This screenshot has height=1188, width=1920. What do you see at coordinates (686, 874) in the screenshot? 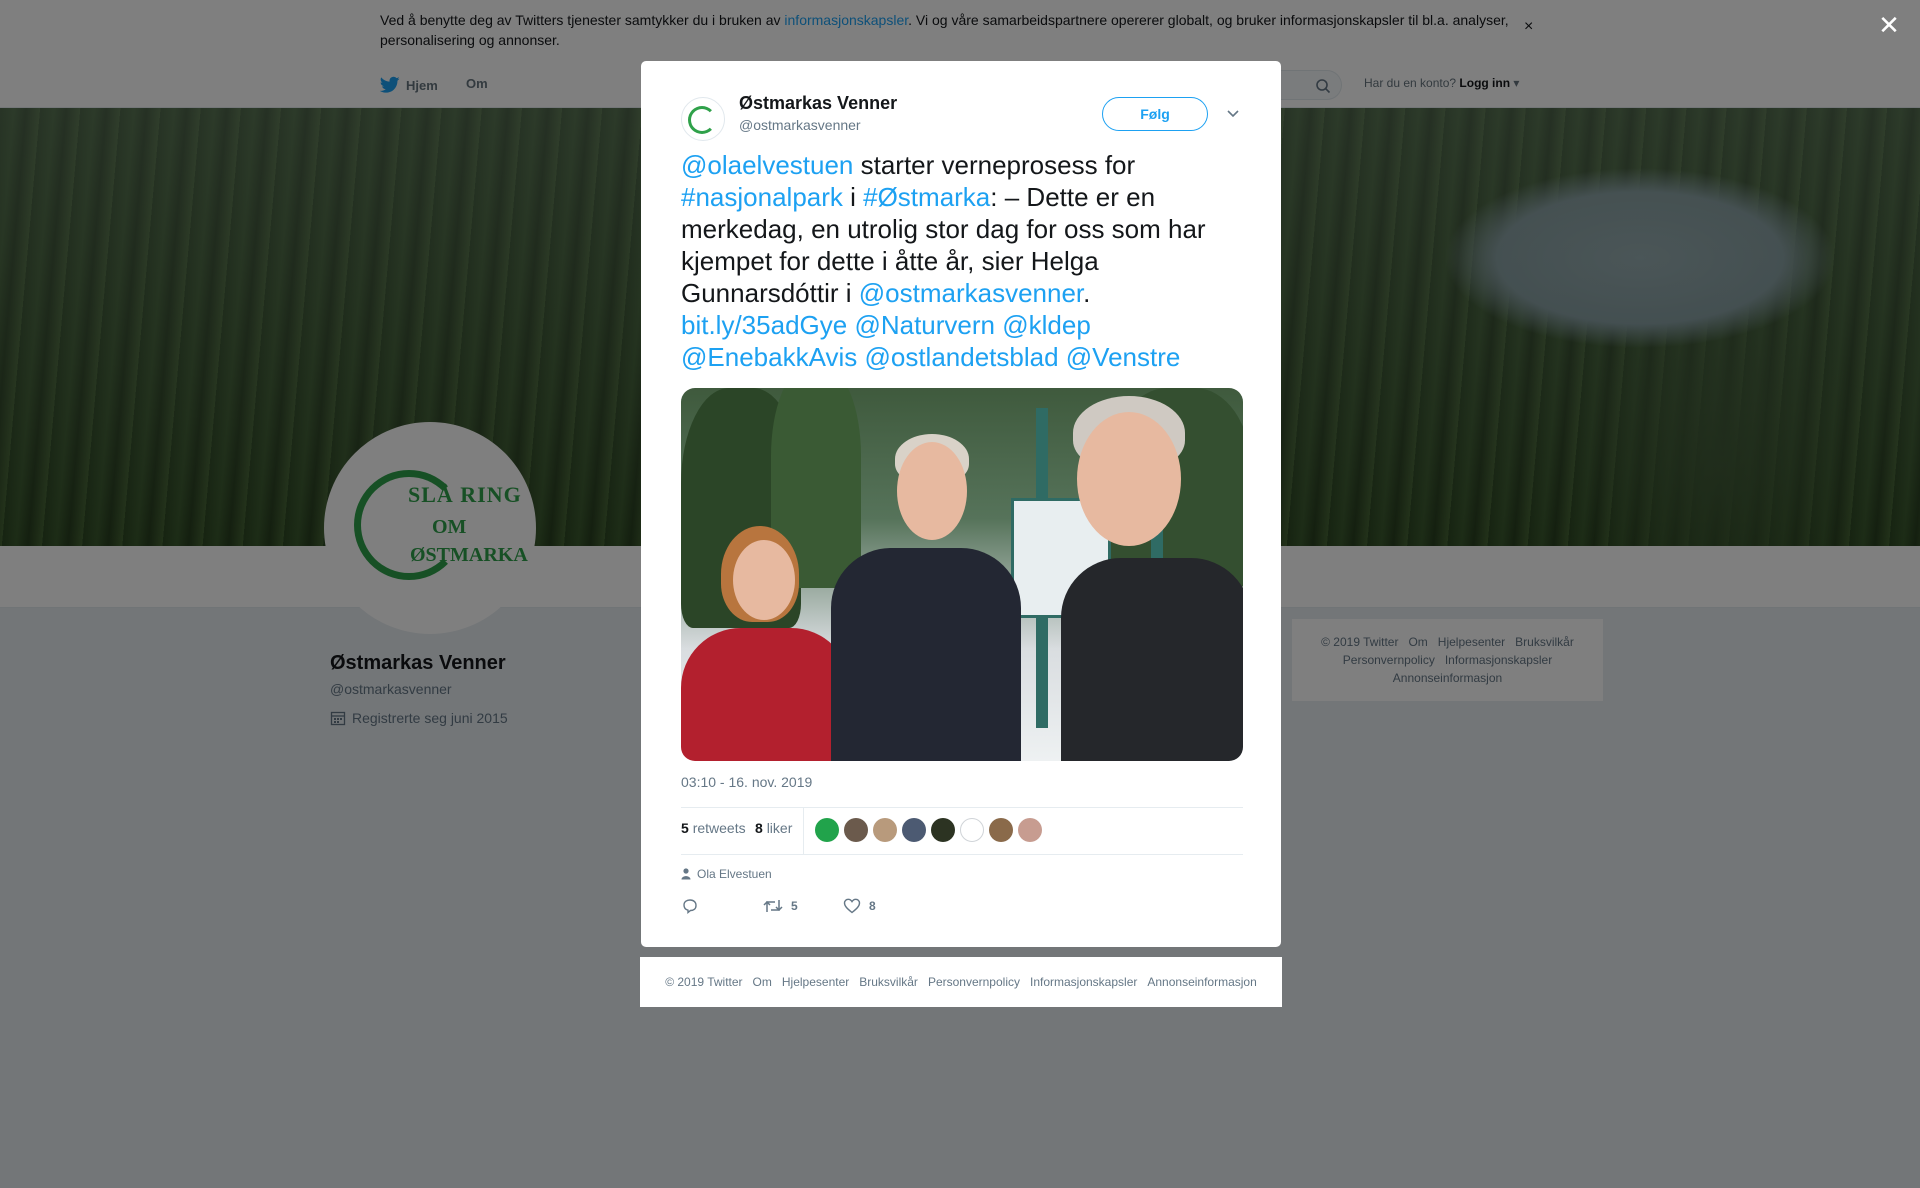
I see `person-icon` at bounding box center [686, 874].